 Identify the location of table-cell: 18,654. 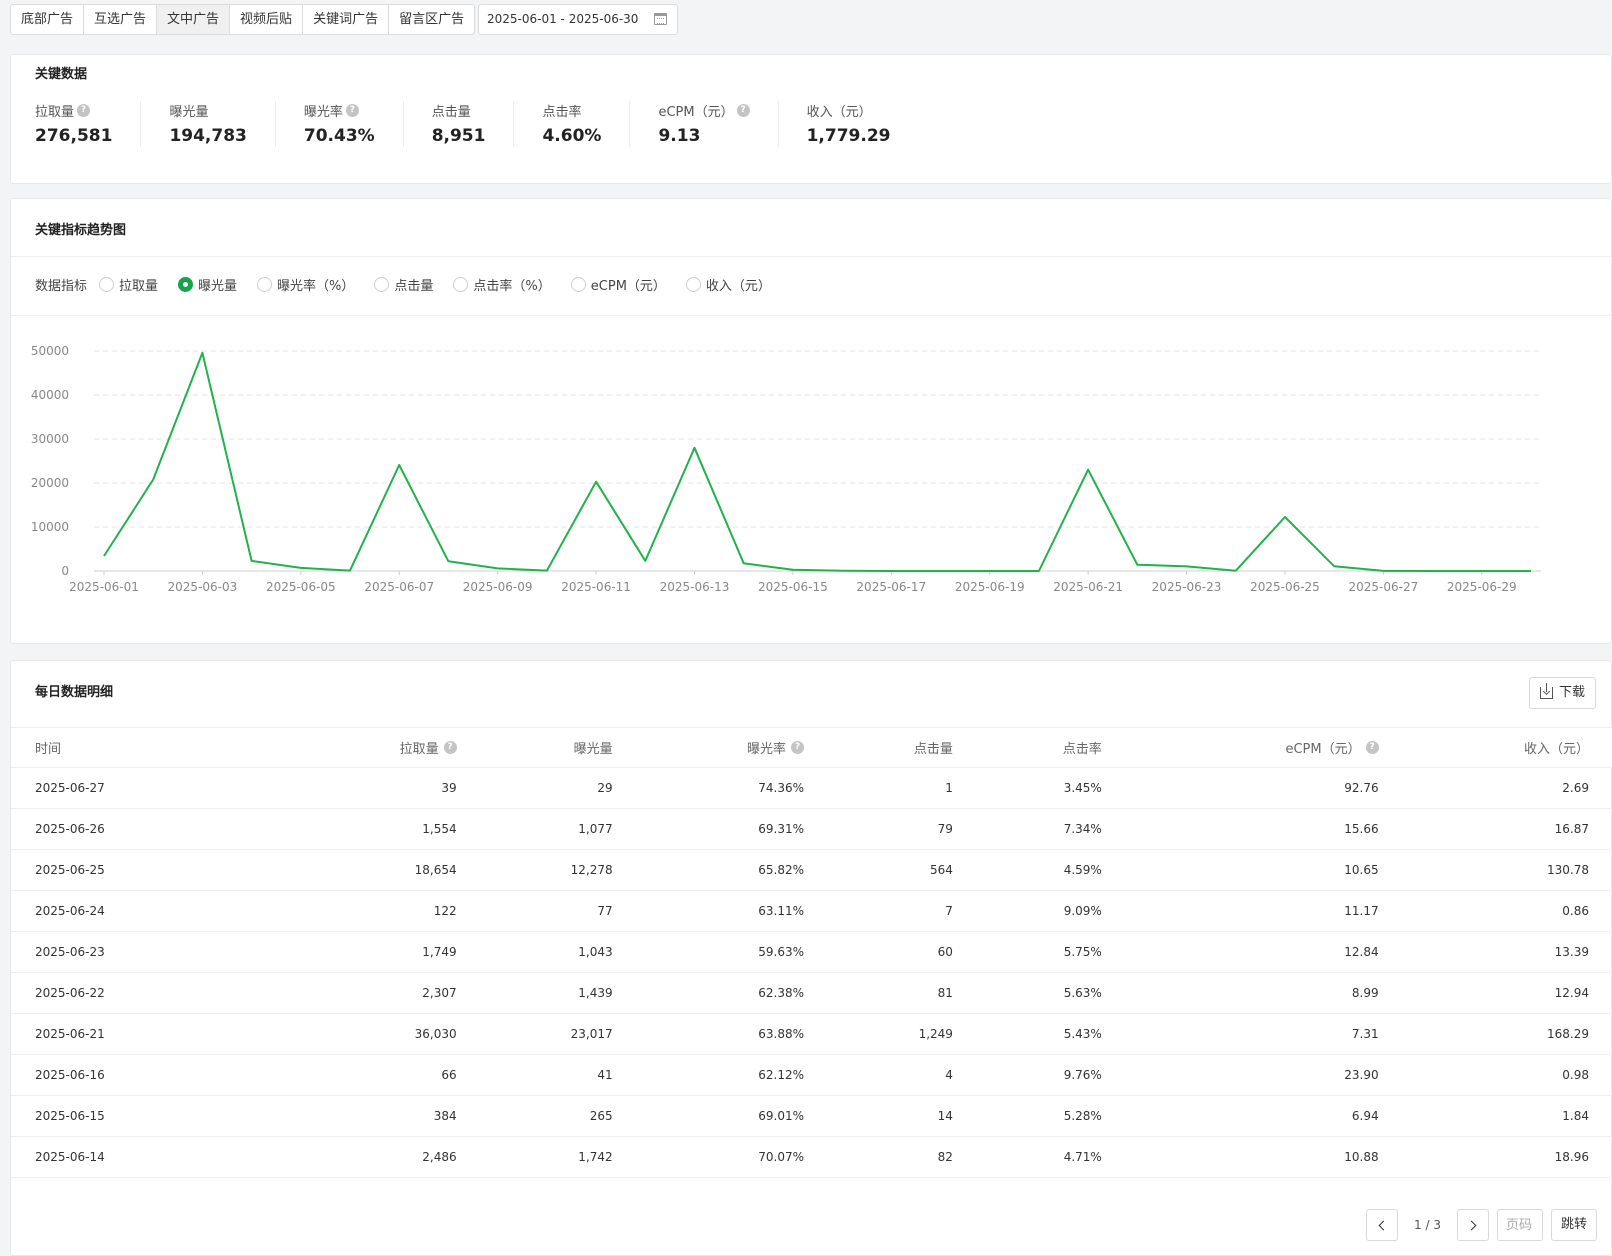
(385, 870).